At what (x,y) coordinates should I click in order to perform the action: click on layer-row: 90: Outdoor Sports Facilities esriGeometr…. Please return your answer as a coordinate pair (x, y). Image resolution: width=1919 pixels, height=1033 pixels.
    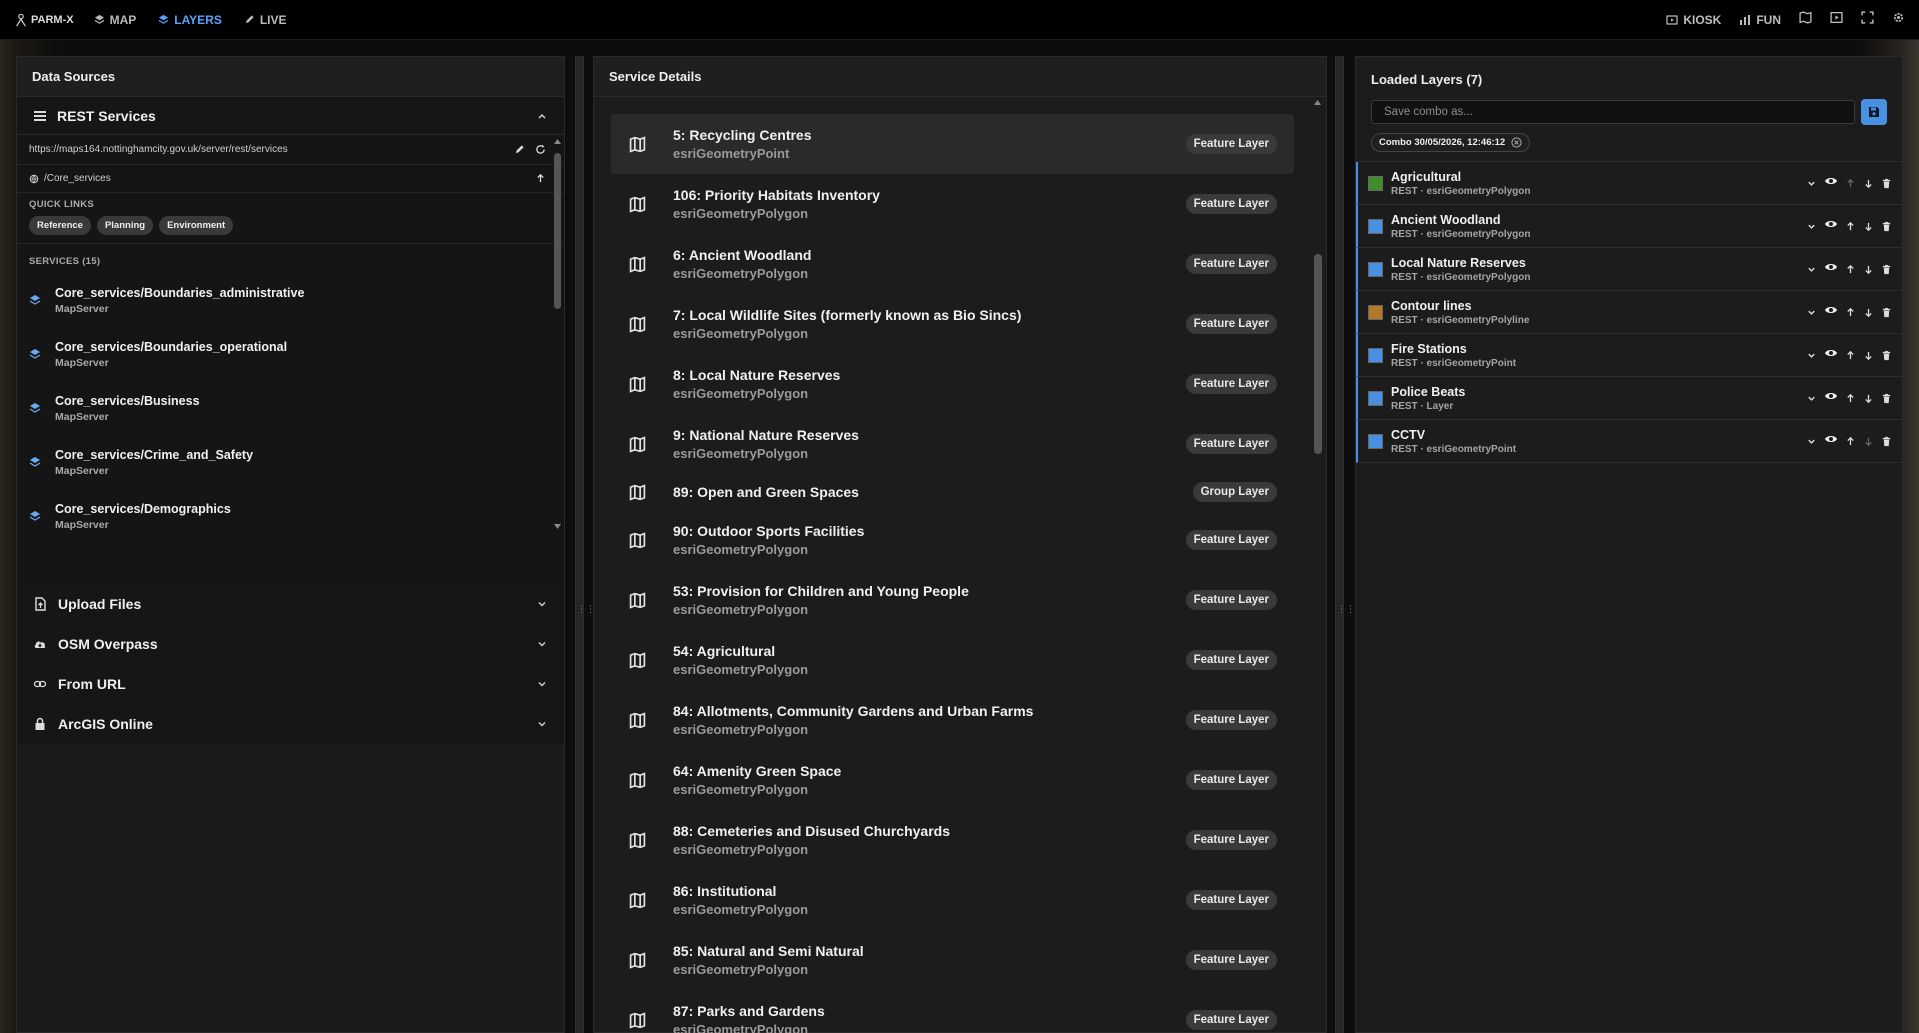
    Looking at the image, I should click on (952, 540).